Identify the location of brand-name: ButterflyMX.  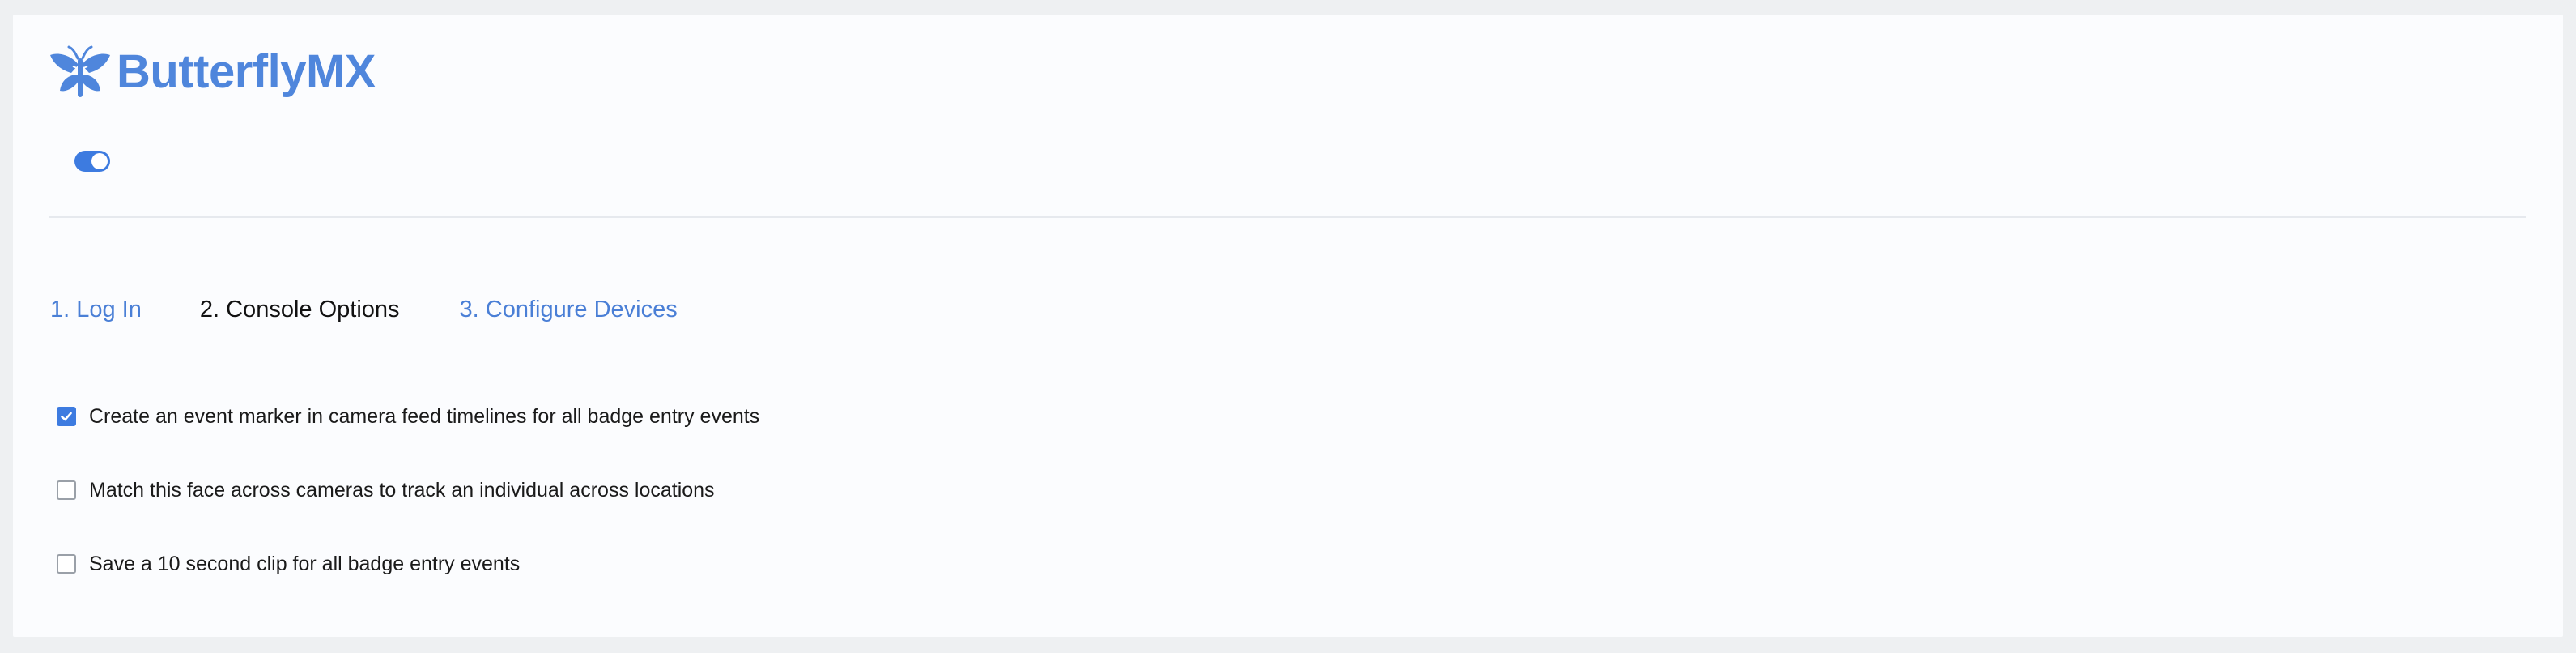
(247, 71).